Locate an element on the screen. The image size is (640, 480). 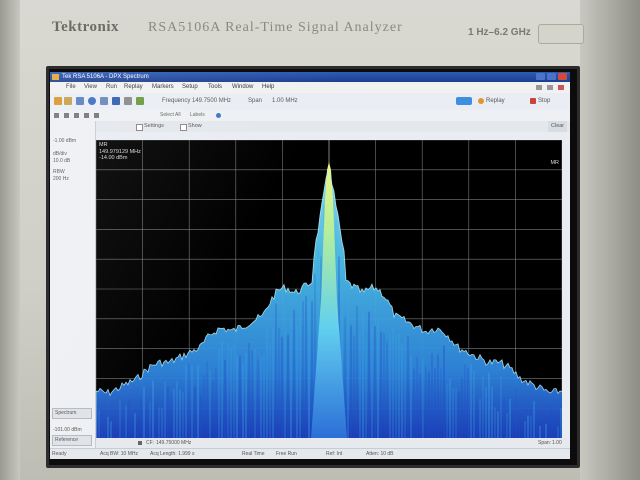
run-button is located at coordinates (464, 101).